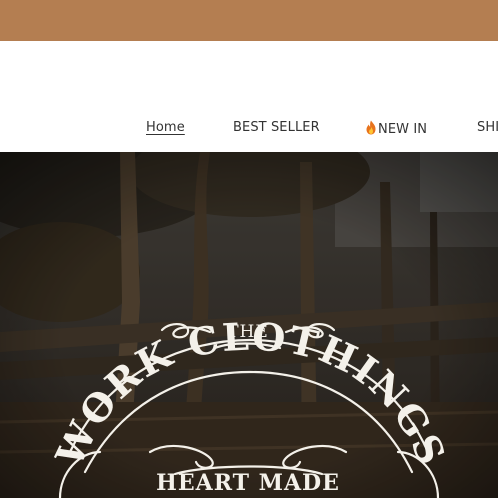 The image size is (498, 498). What do you see at coordinates (487, 127) in the screenshot?
I see `nav-item-shop: SHI` at bounding box center [487, 127].